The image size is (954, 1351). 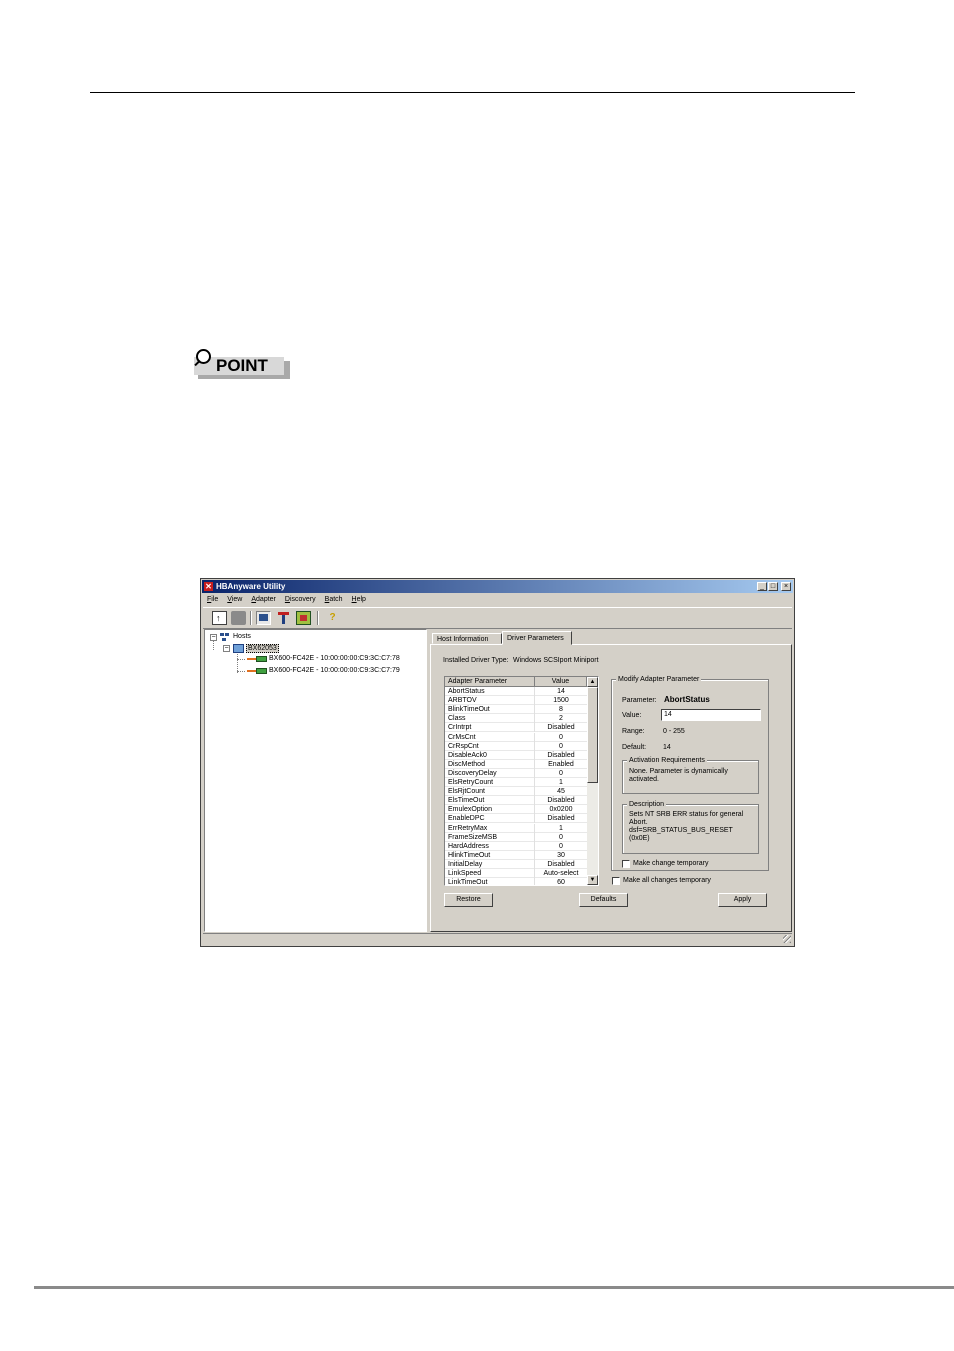 I want to click on resize-grip, so click(x=787, y=939).